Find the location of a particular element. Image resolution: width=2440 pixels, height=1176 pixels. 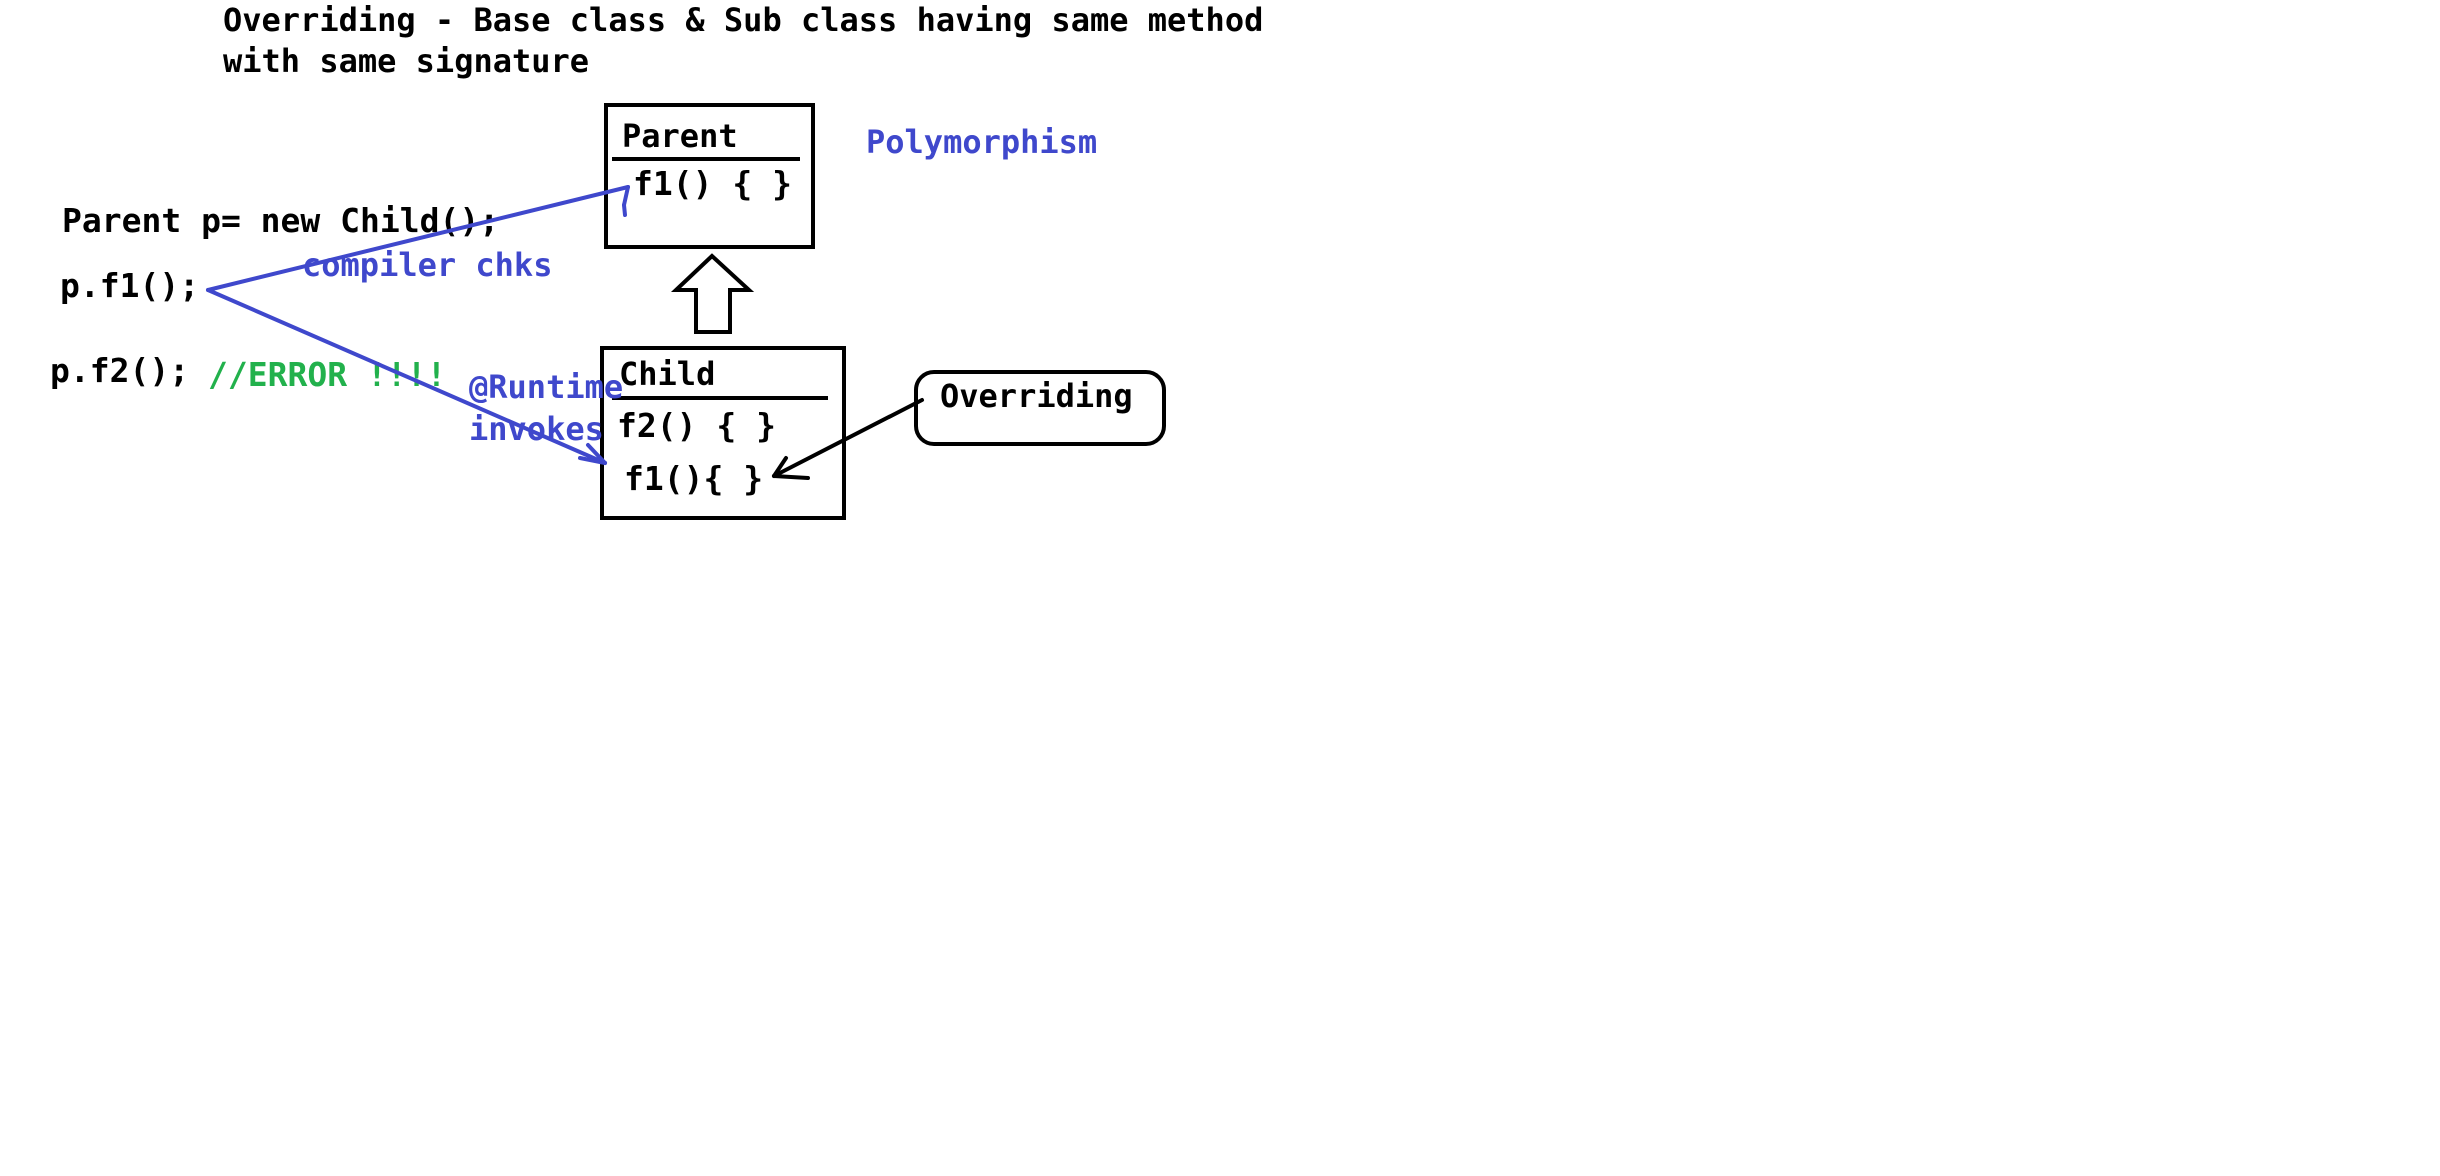

child-class-name: Child is located at coordinates (667, 374).